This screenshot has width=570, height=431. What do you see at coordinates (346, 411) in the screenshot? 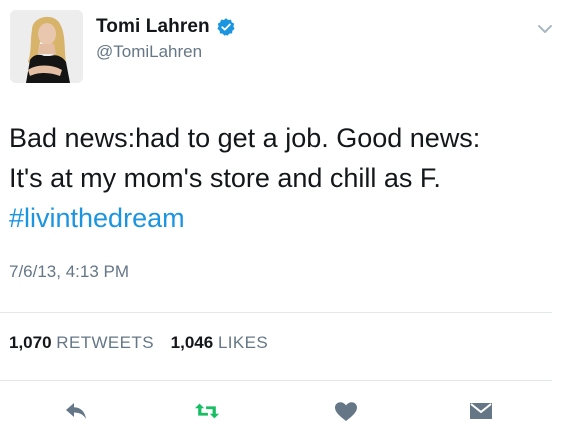
I see `heart-icon` at bounding box center [346, 411].